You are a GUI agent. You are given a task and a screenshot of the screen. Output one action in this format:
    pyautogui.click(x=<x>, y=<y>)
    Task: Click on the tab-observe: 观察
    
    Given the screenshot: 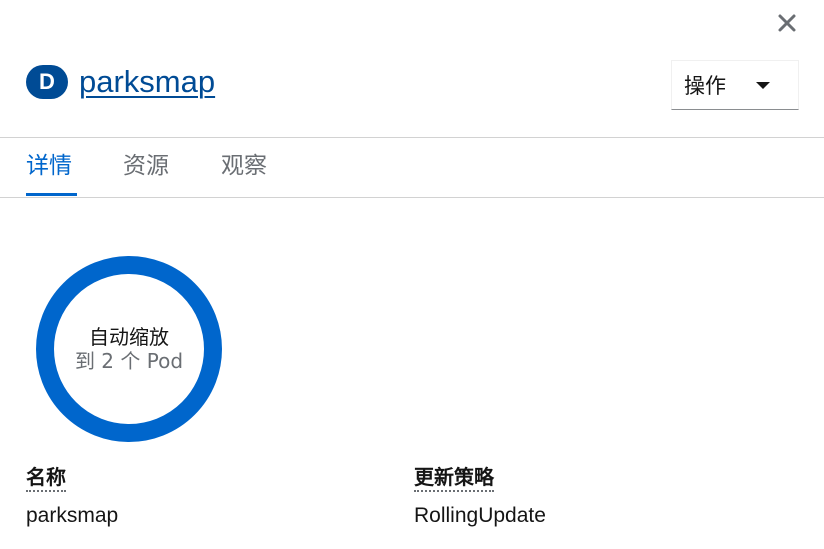 What is the action you would take?
    pyautogui.click(x=244, y=166)
    